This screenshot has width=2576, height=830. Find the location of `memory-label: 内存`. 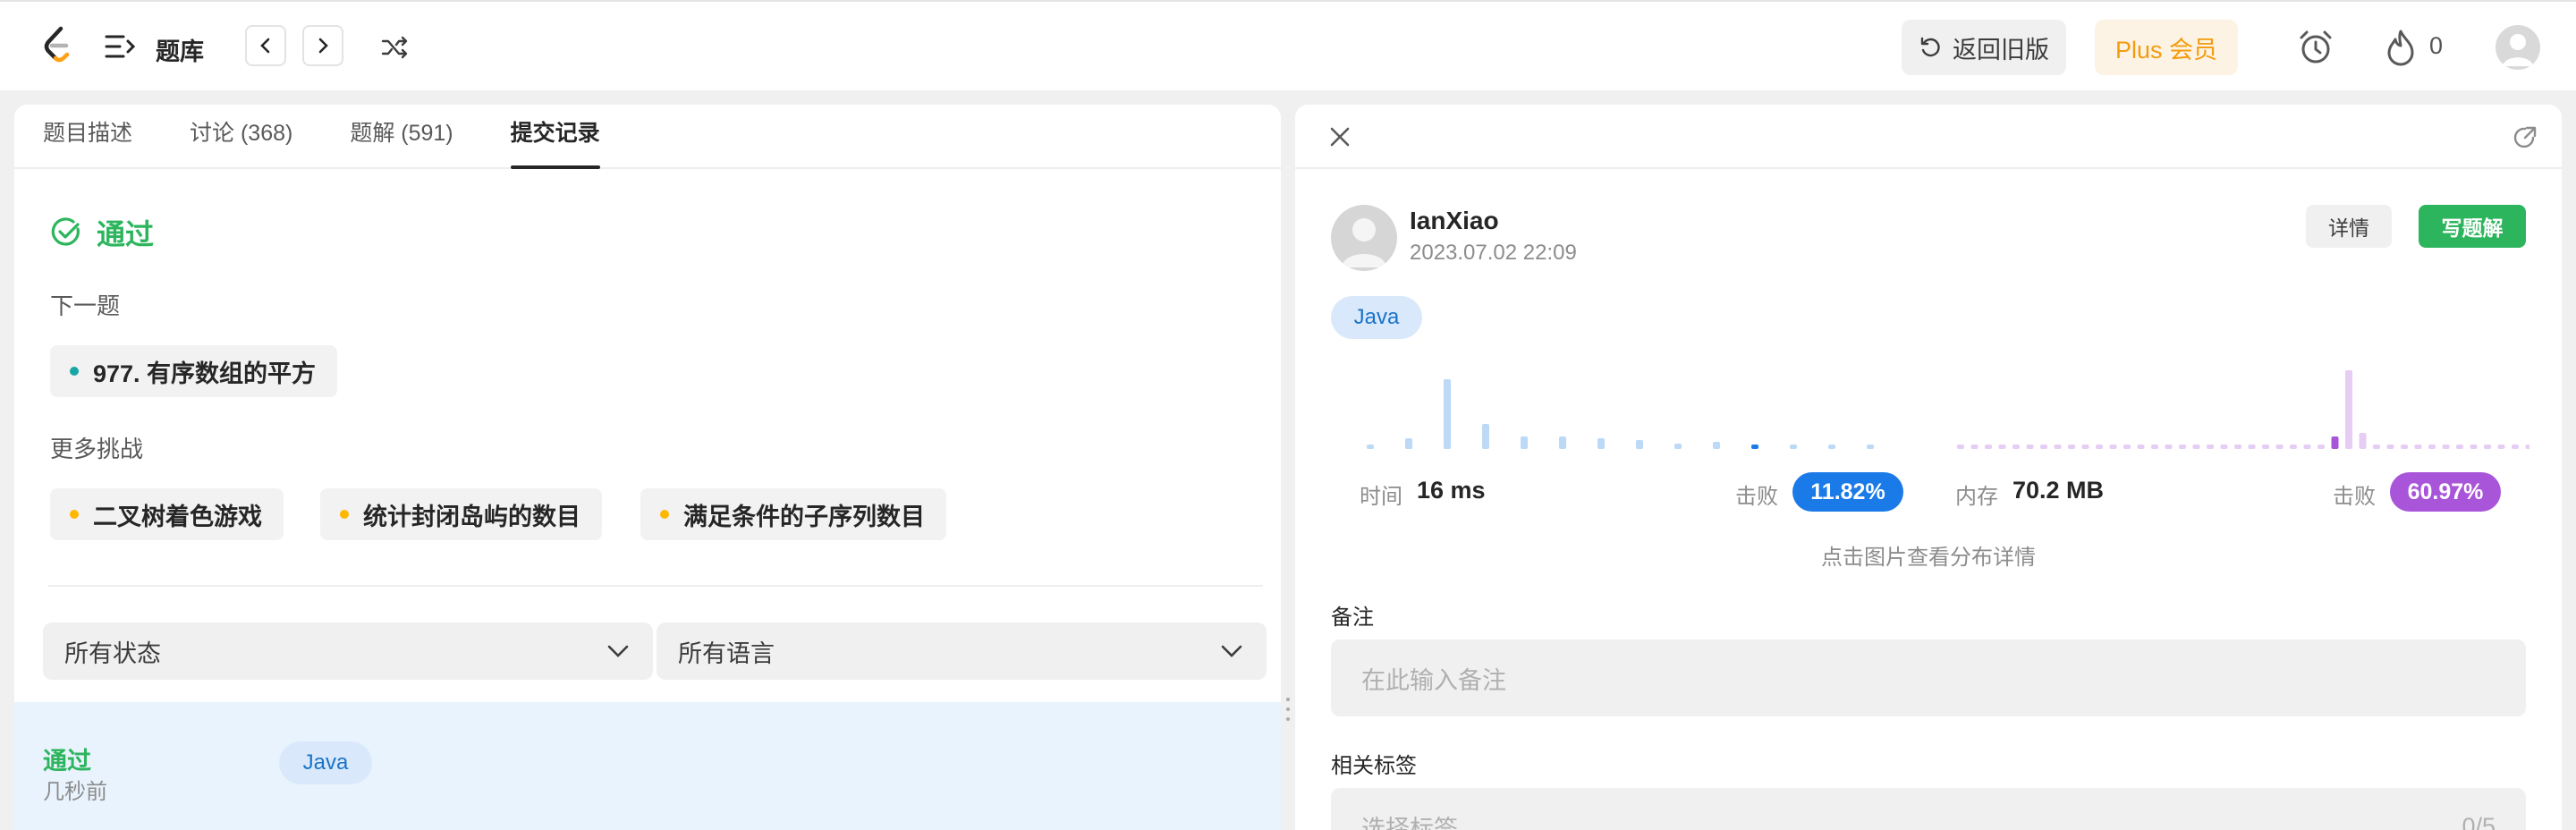

memory-label: 内存 is located at coordinates (1976, 497).